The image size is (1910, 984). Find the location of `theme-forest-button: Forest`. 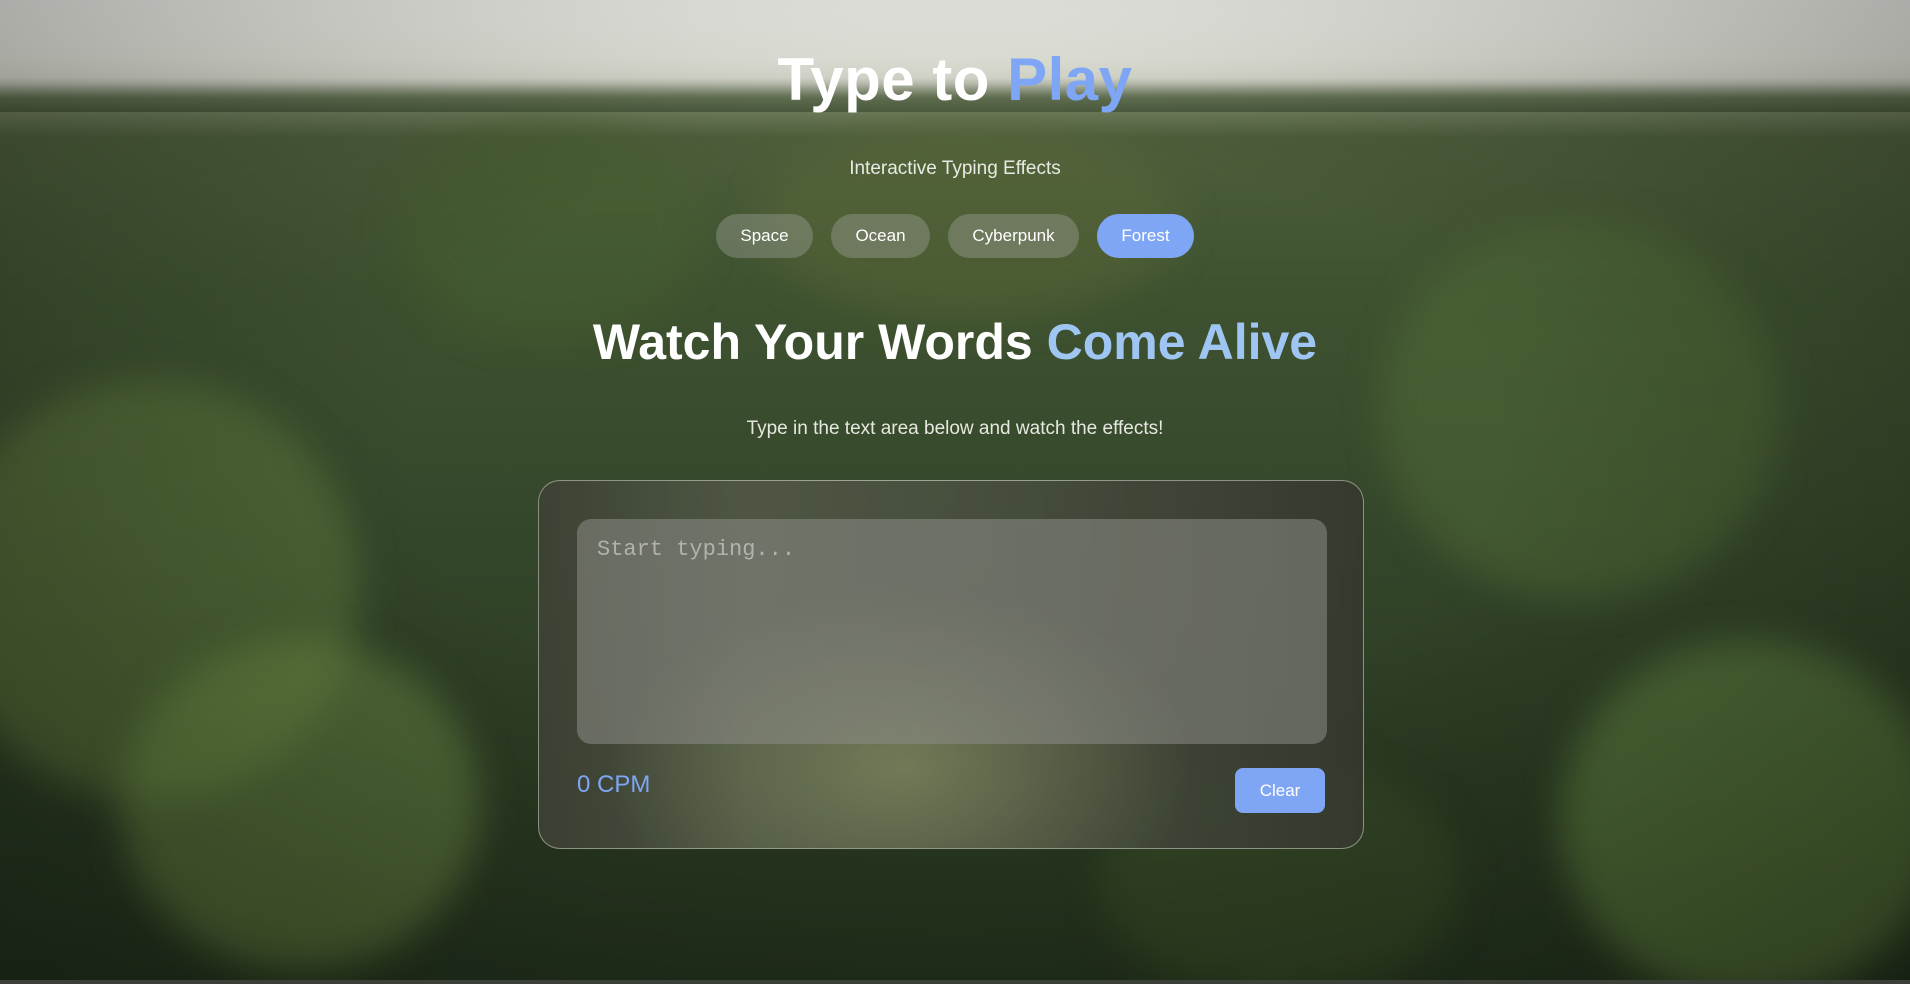

theme-forest-button: Forest is located at coordinates (1145, 236).